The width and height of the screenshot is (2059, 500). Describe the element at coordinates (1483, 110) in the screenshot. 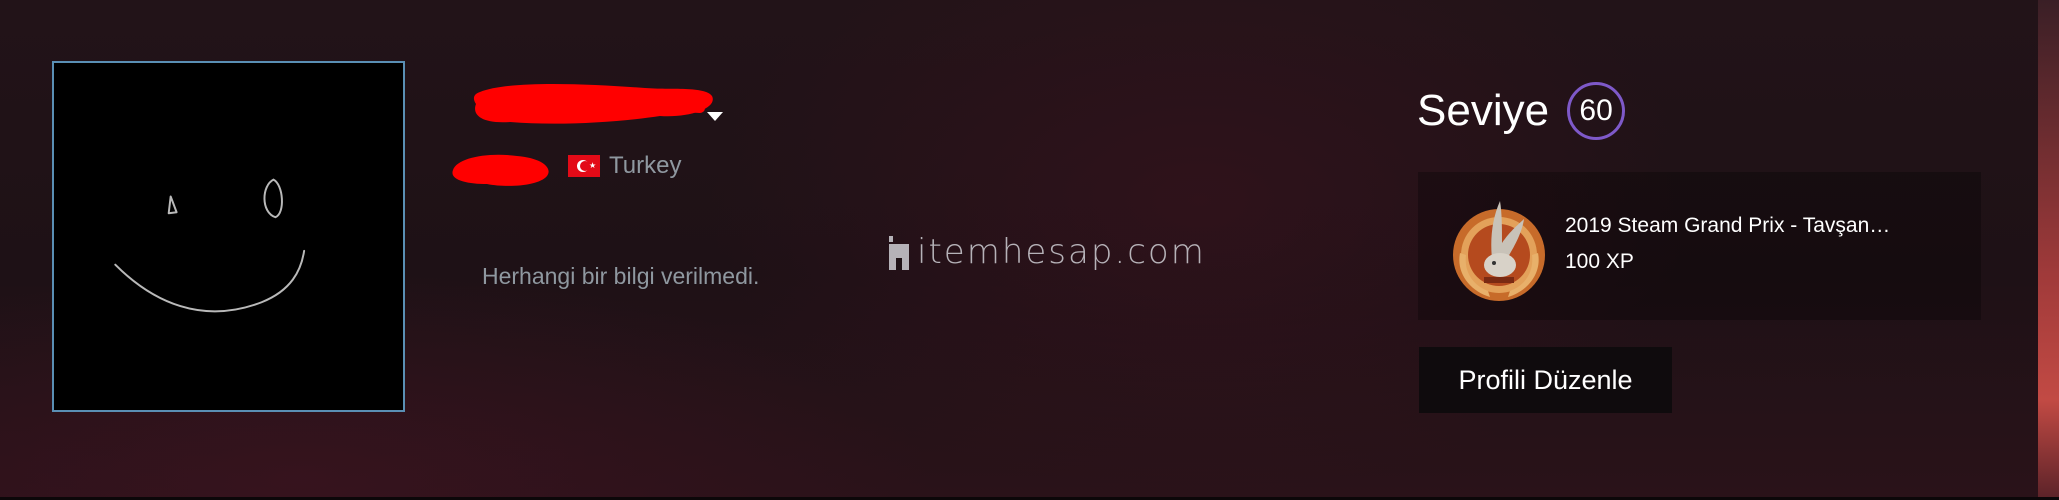

I see `level-label: Seviye` at that location.